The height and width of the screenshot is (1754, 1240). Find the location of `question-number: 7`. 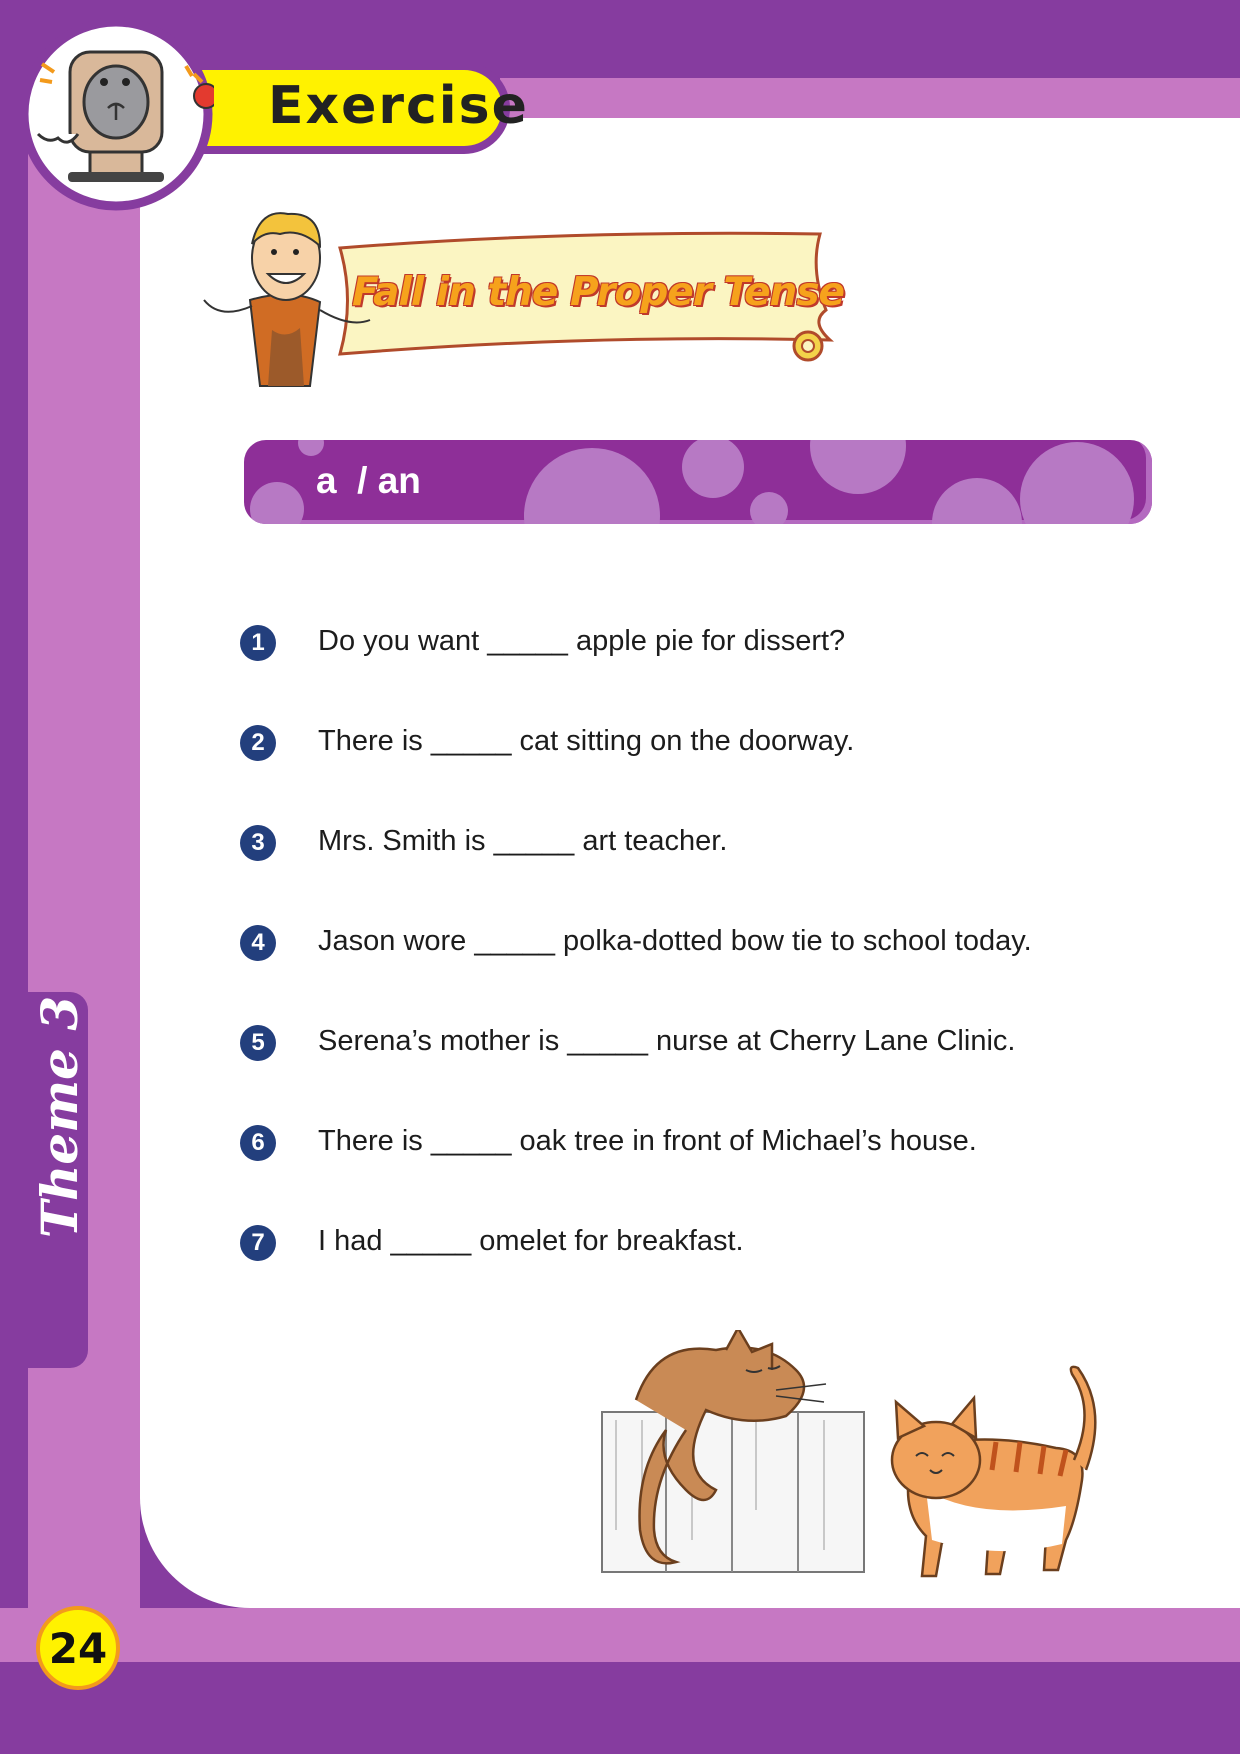

question-number: 7 is located at coordinates (258, 1243).